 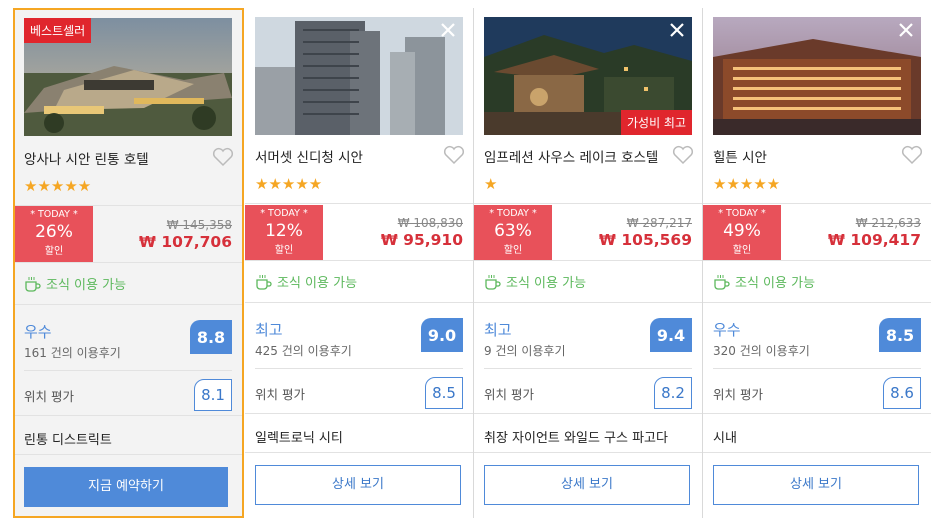 What do you see at coordinates (725, 438) in the screenshot?
I see `district-name: 시내` at bounding box center [725, 438].